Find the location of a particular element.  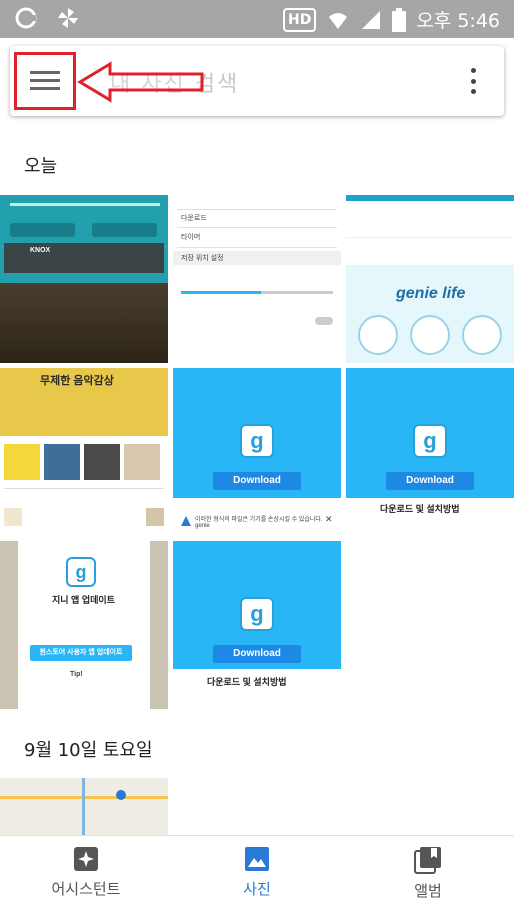

warning-text: 이러한 형식의 파일은 기기를 손상시킬 수 있습니다. genie is located at coordinates (259, 523).